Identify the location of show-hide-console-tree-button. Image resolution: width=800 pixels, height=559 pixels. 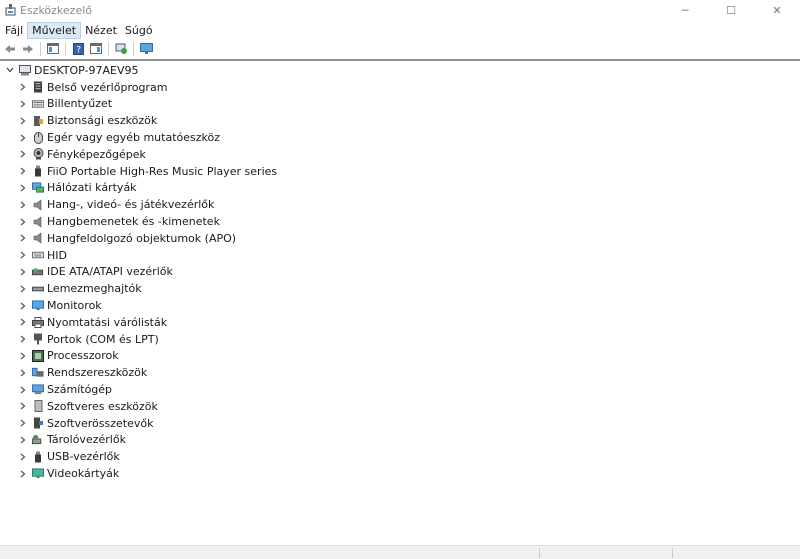
(53, 49).